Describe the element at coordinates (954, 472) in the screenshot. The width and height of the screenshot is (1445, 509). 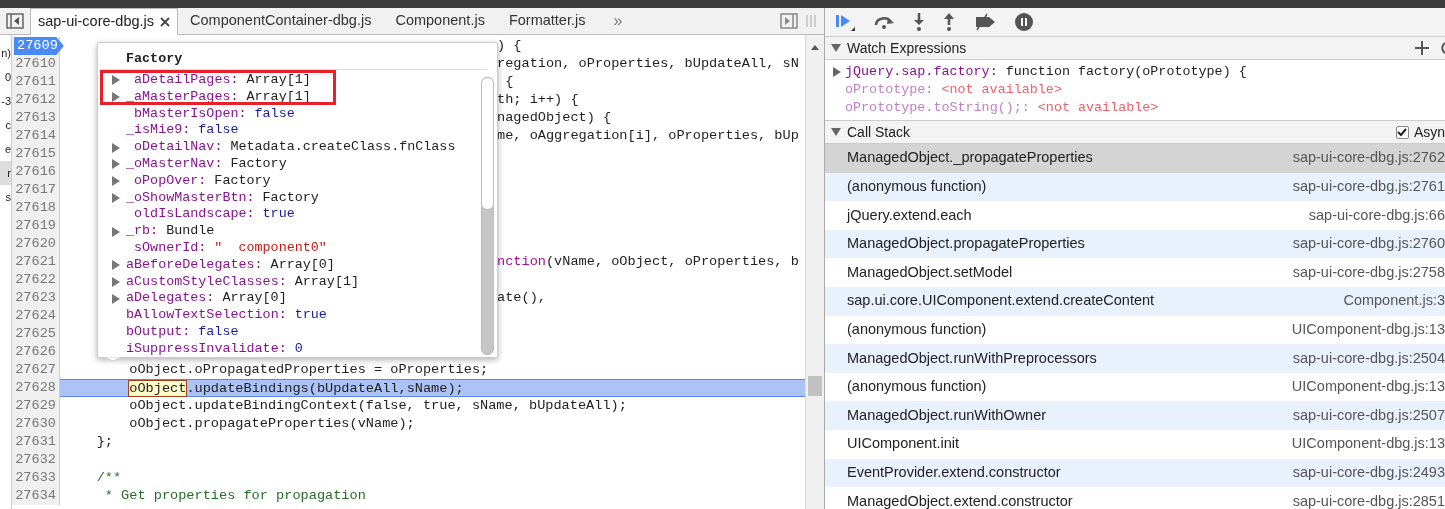
I see `frame-function: EventProvider.extend.constructor` at that location.